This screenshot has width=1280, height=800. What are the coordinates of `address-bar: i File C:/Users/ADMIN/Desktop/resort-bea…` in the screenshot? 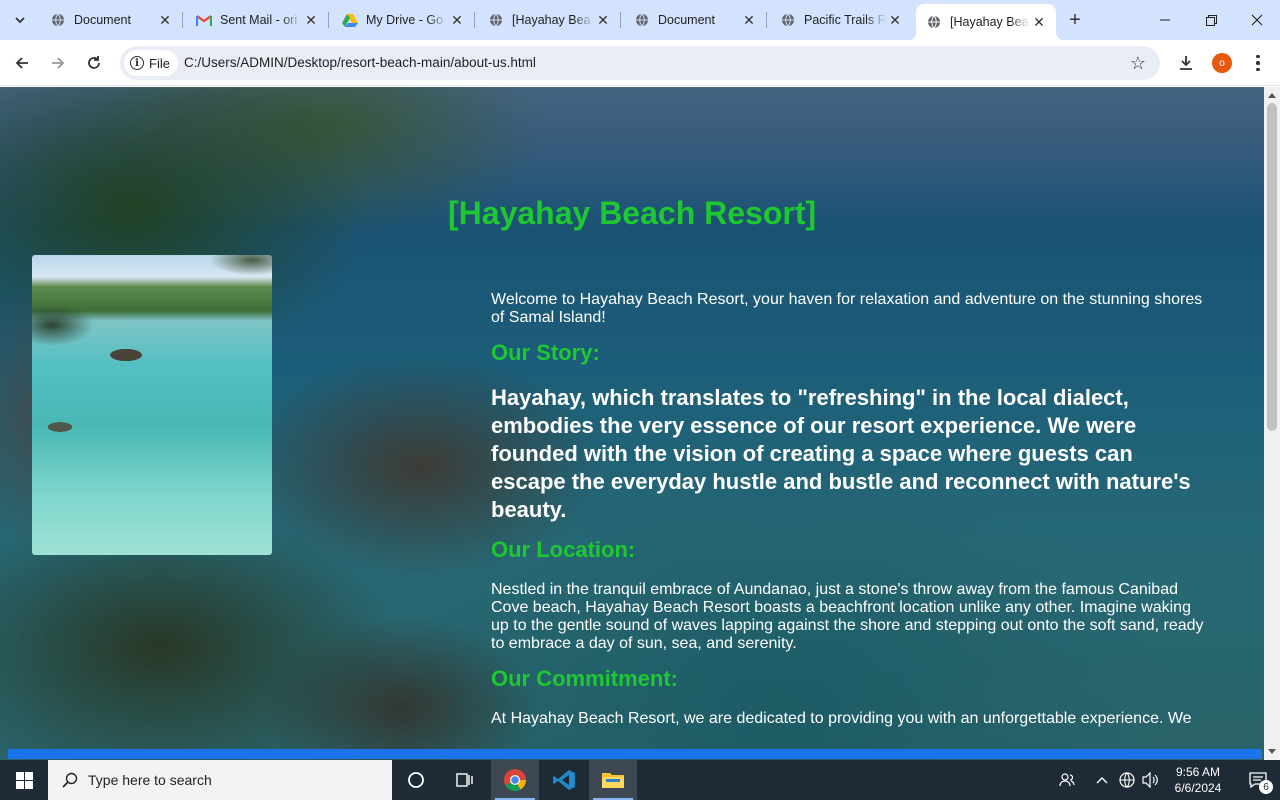 It's located at (640, 63).